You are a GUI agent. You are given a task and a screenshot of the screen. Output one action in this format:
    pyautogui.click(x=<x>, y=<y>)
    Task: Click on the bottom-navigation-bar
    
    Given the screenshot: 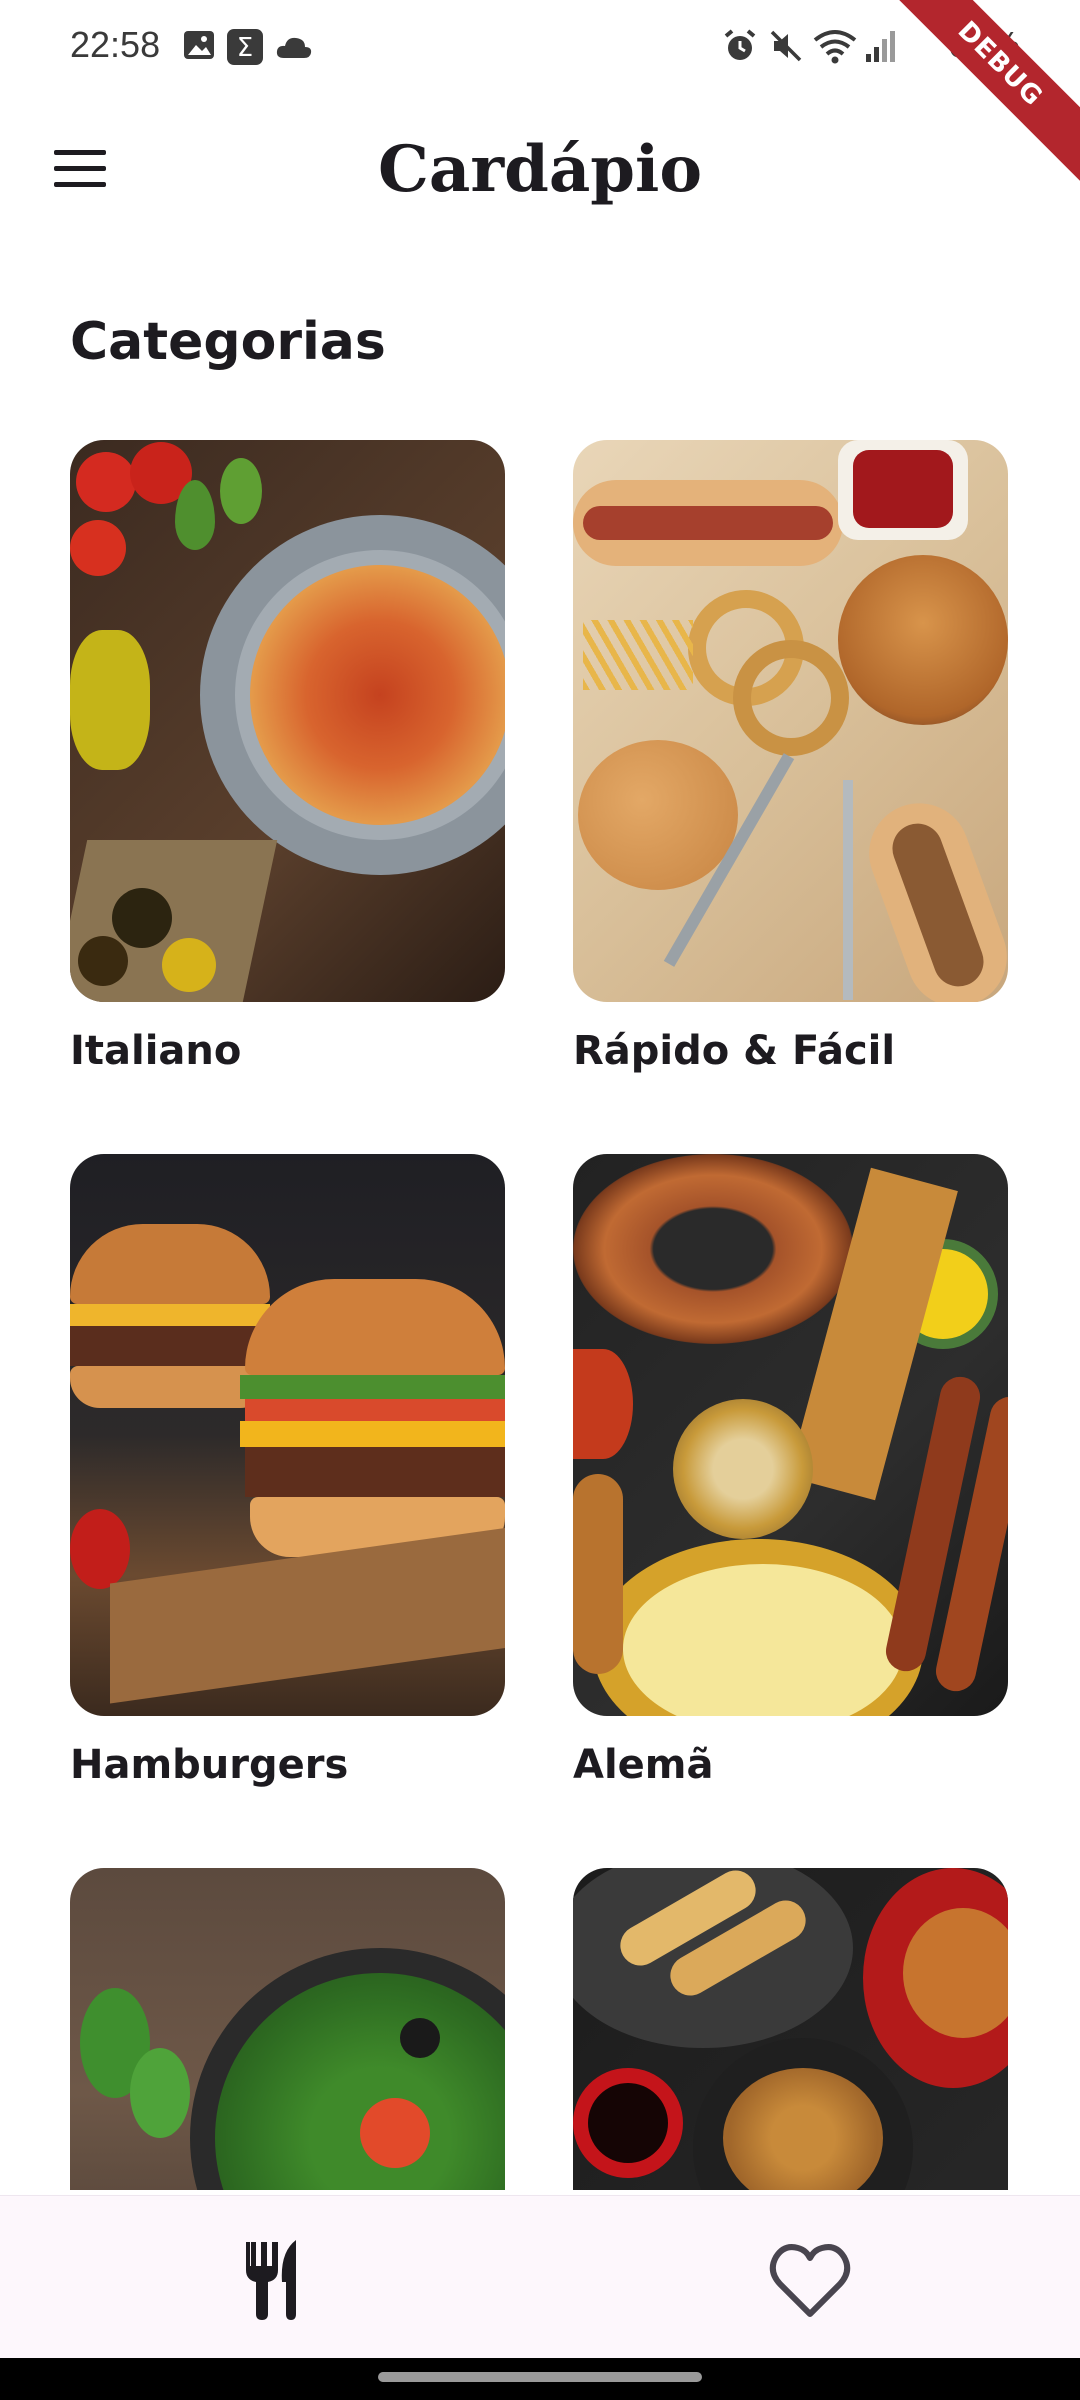 What is the action you would take?
    pyautogui.click(x=540, y=2277)
    